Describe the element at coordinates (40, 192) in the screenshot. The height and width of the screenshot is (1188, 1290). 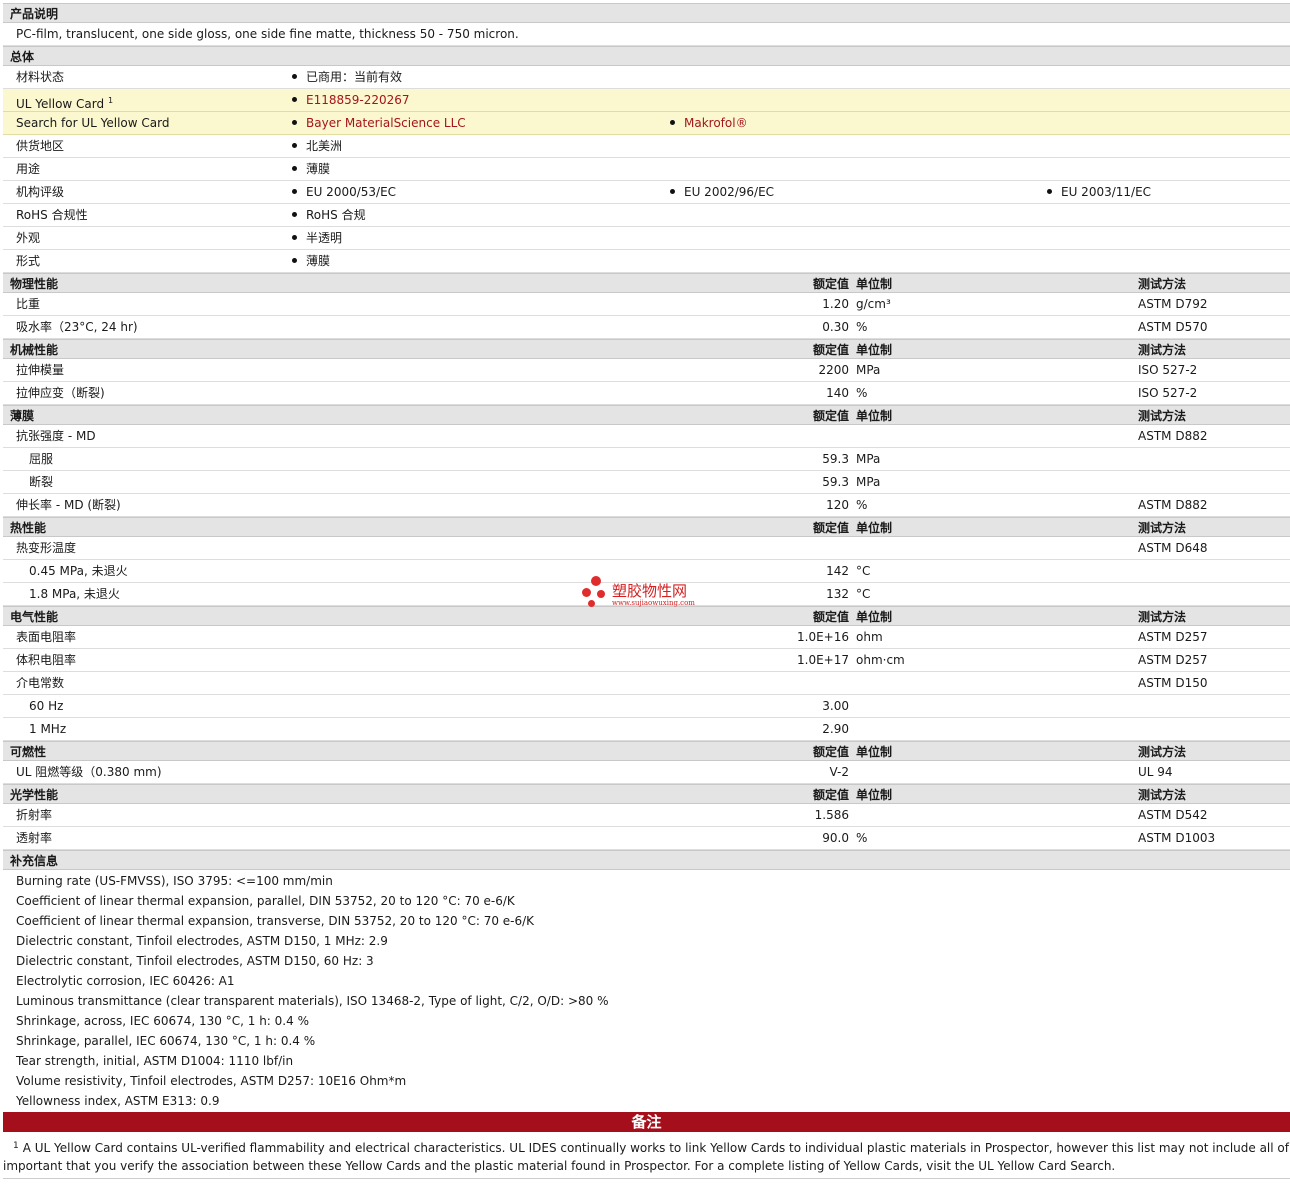
I see `row-label: 机构评级` at that location.